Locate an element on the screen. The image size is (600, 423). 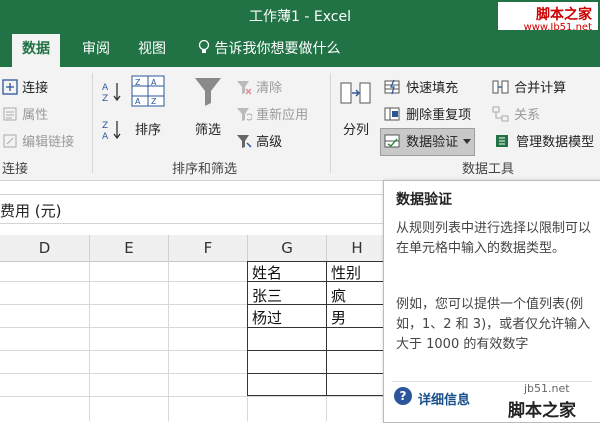
connections-button: 连接 is located at coordinates (25, 88).